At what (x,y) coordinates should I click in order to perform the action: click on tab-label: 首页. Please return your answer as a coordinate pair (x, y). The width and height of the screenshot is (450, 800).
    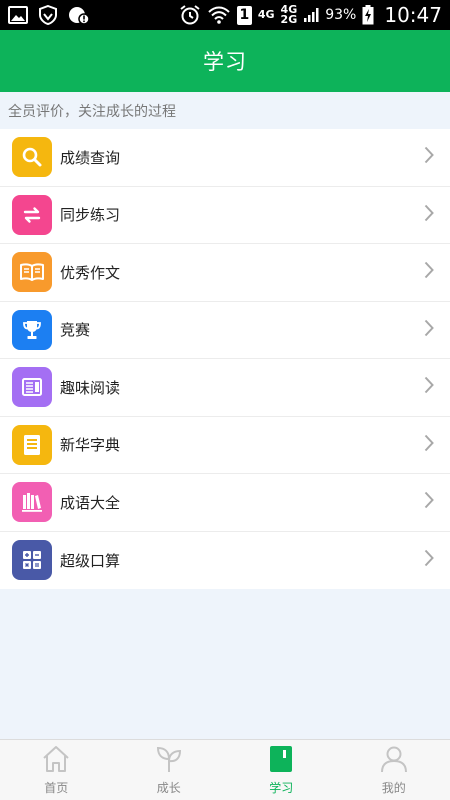
    Looking at the image, I should click on (56, 787).